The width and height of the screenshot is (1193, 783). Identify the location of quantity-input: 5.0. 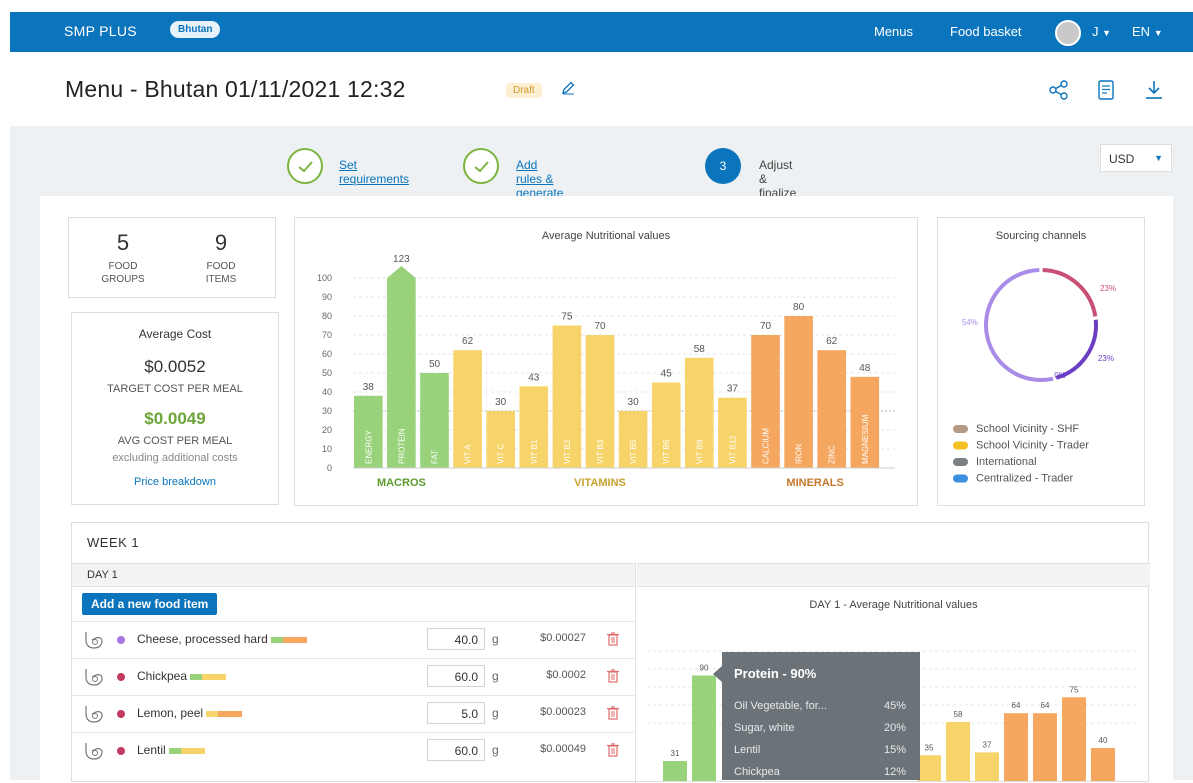
(456, 713).